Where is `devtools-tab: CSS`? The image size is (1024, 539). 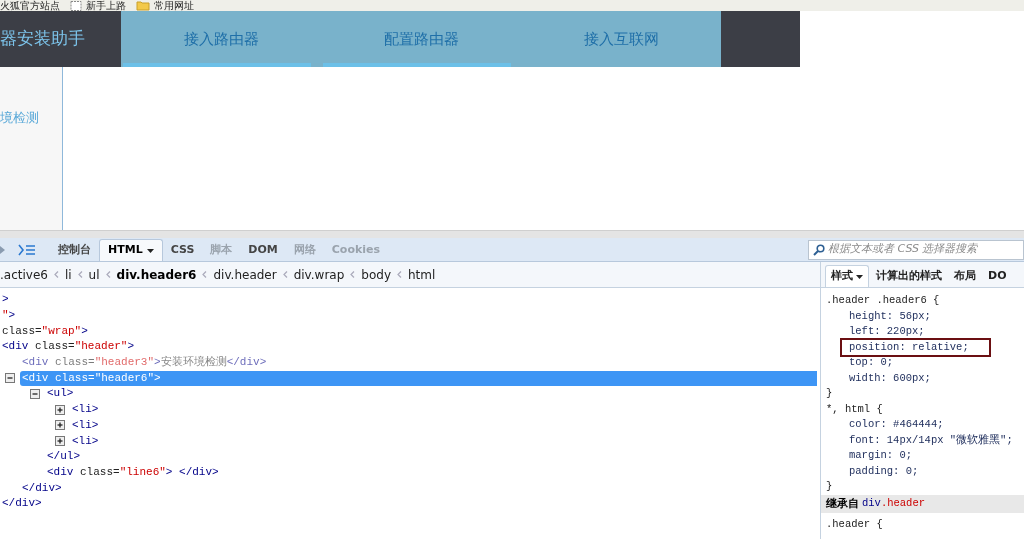 devtools-tab: CSS is located at coordinates (182, 250).